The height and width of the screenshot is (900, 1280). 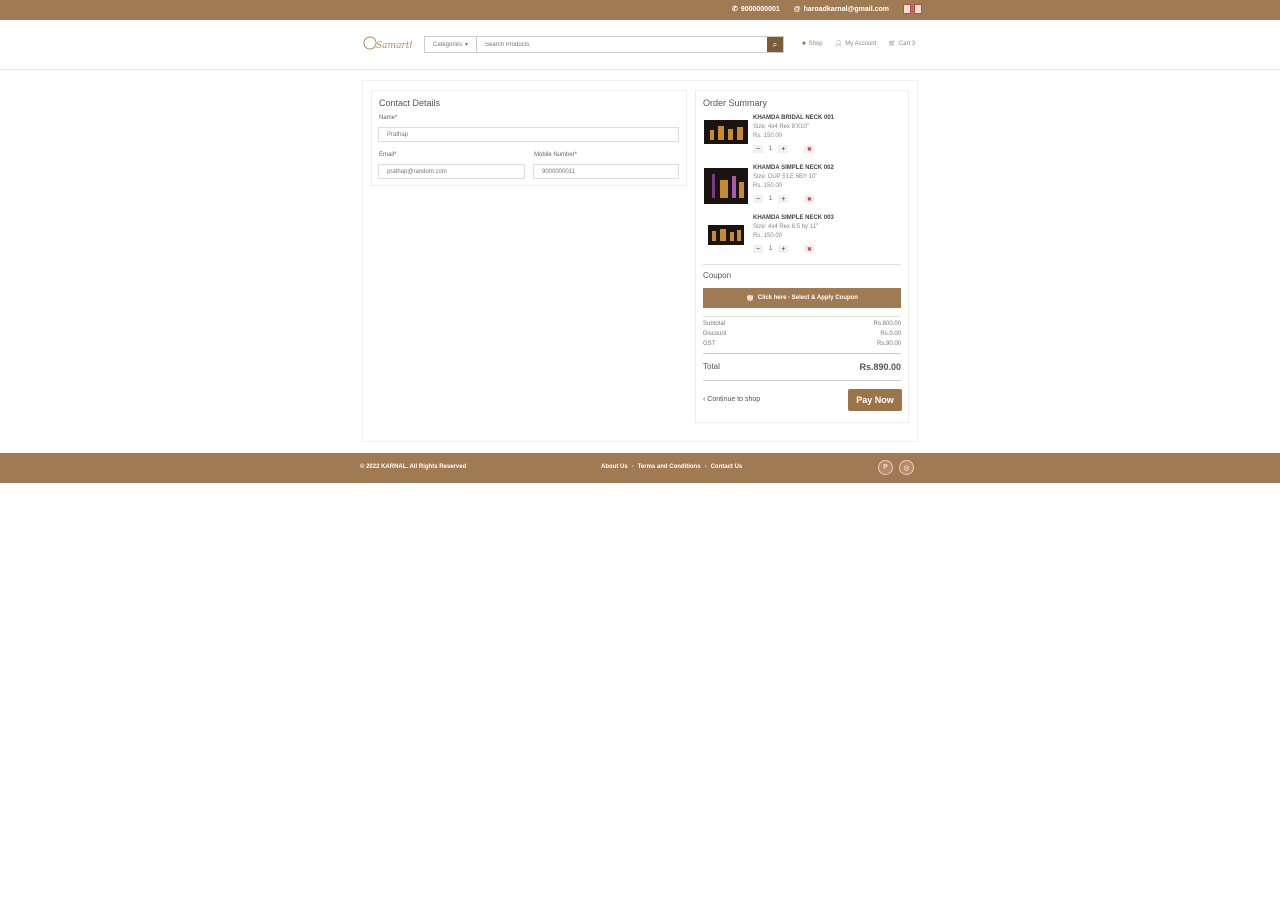 What do you see at coordinates (467, 45) in the screenshot?
I see `chevron-down-icon: ▾` at bounding box center [467, 45].